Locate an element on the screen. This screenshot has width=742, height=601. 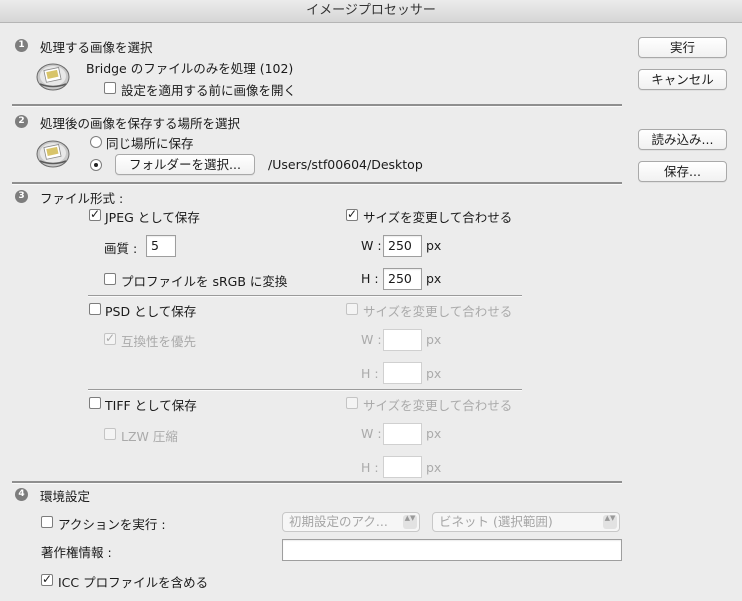
cancel-button: キャンセル is located at coordinates (682, 79).